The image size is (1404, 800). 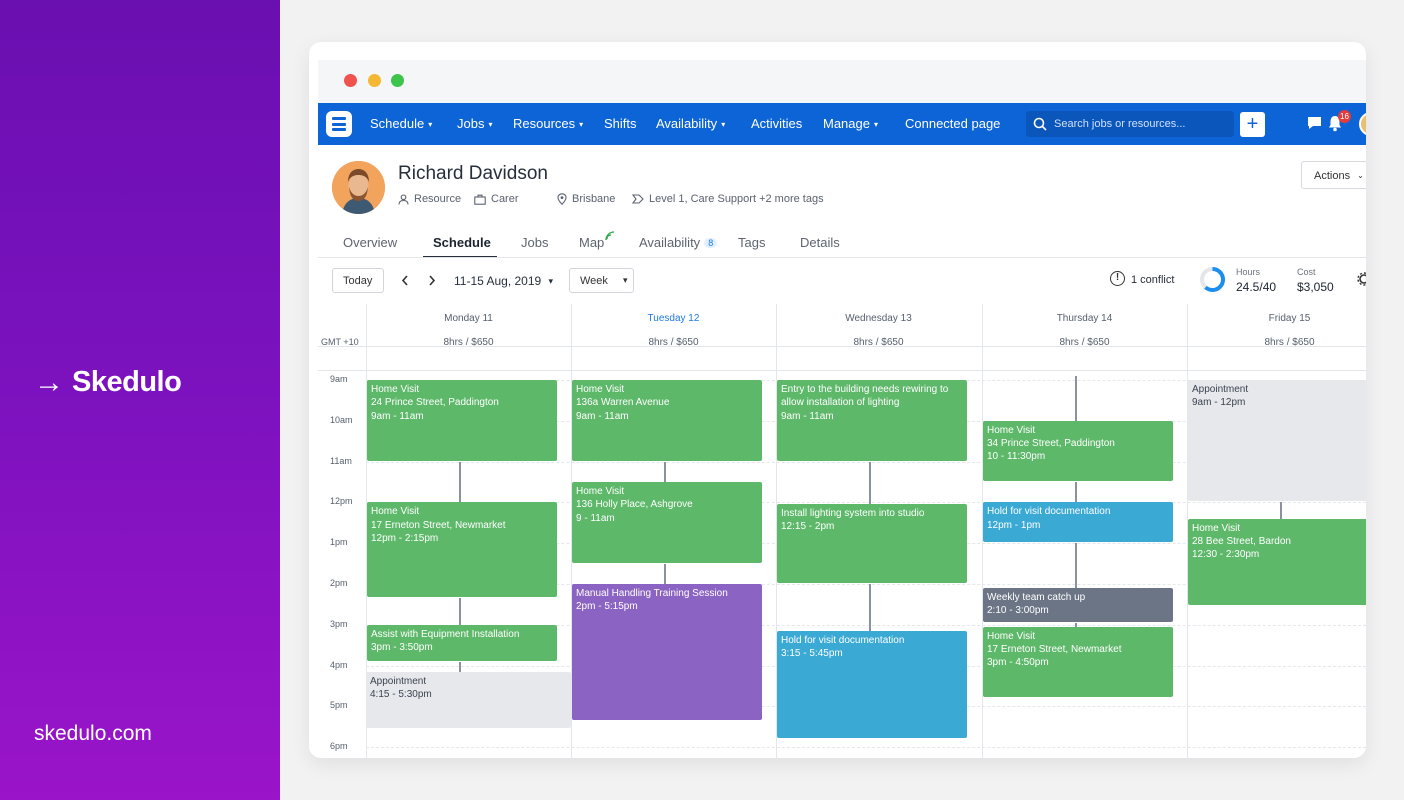 What do you see at coordinates (591, 242) in the screenshot?
I see `tab-map: Map` at bounding box center [591, 242].